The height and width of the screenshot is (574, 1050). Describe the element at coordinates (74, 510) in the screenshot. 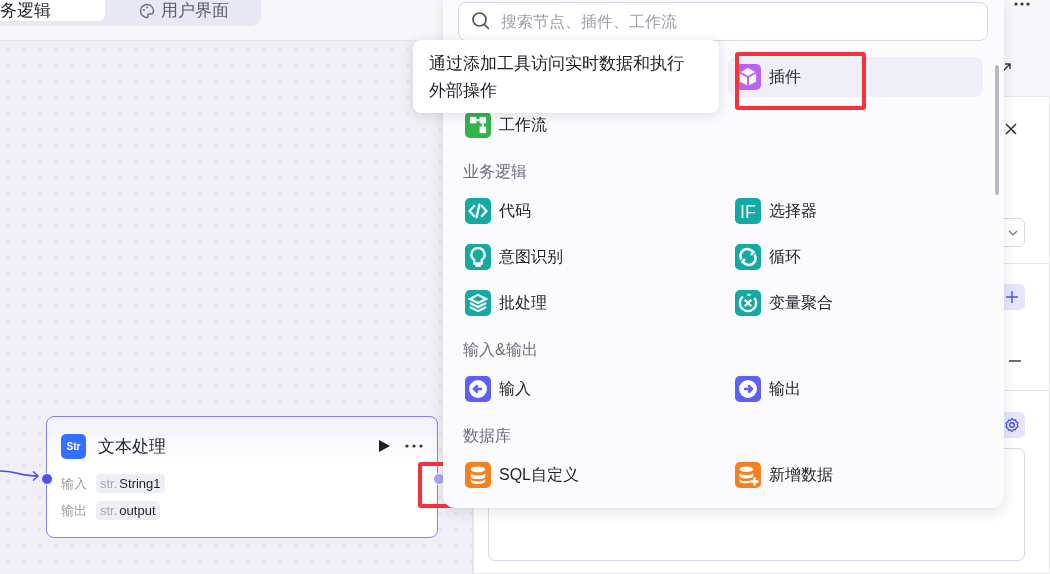

I see `param-label: 输出` at that location.